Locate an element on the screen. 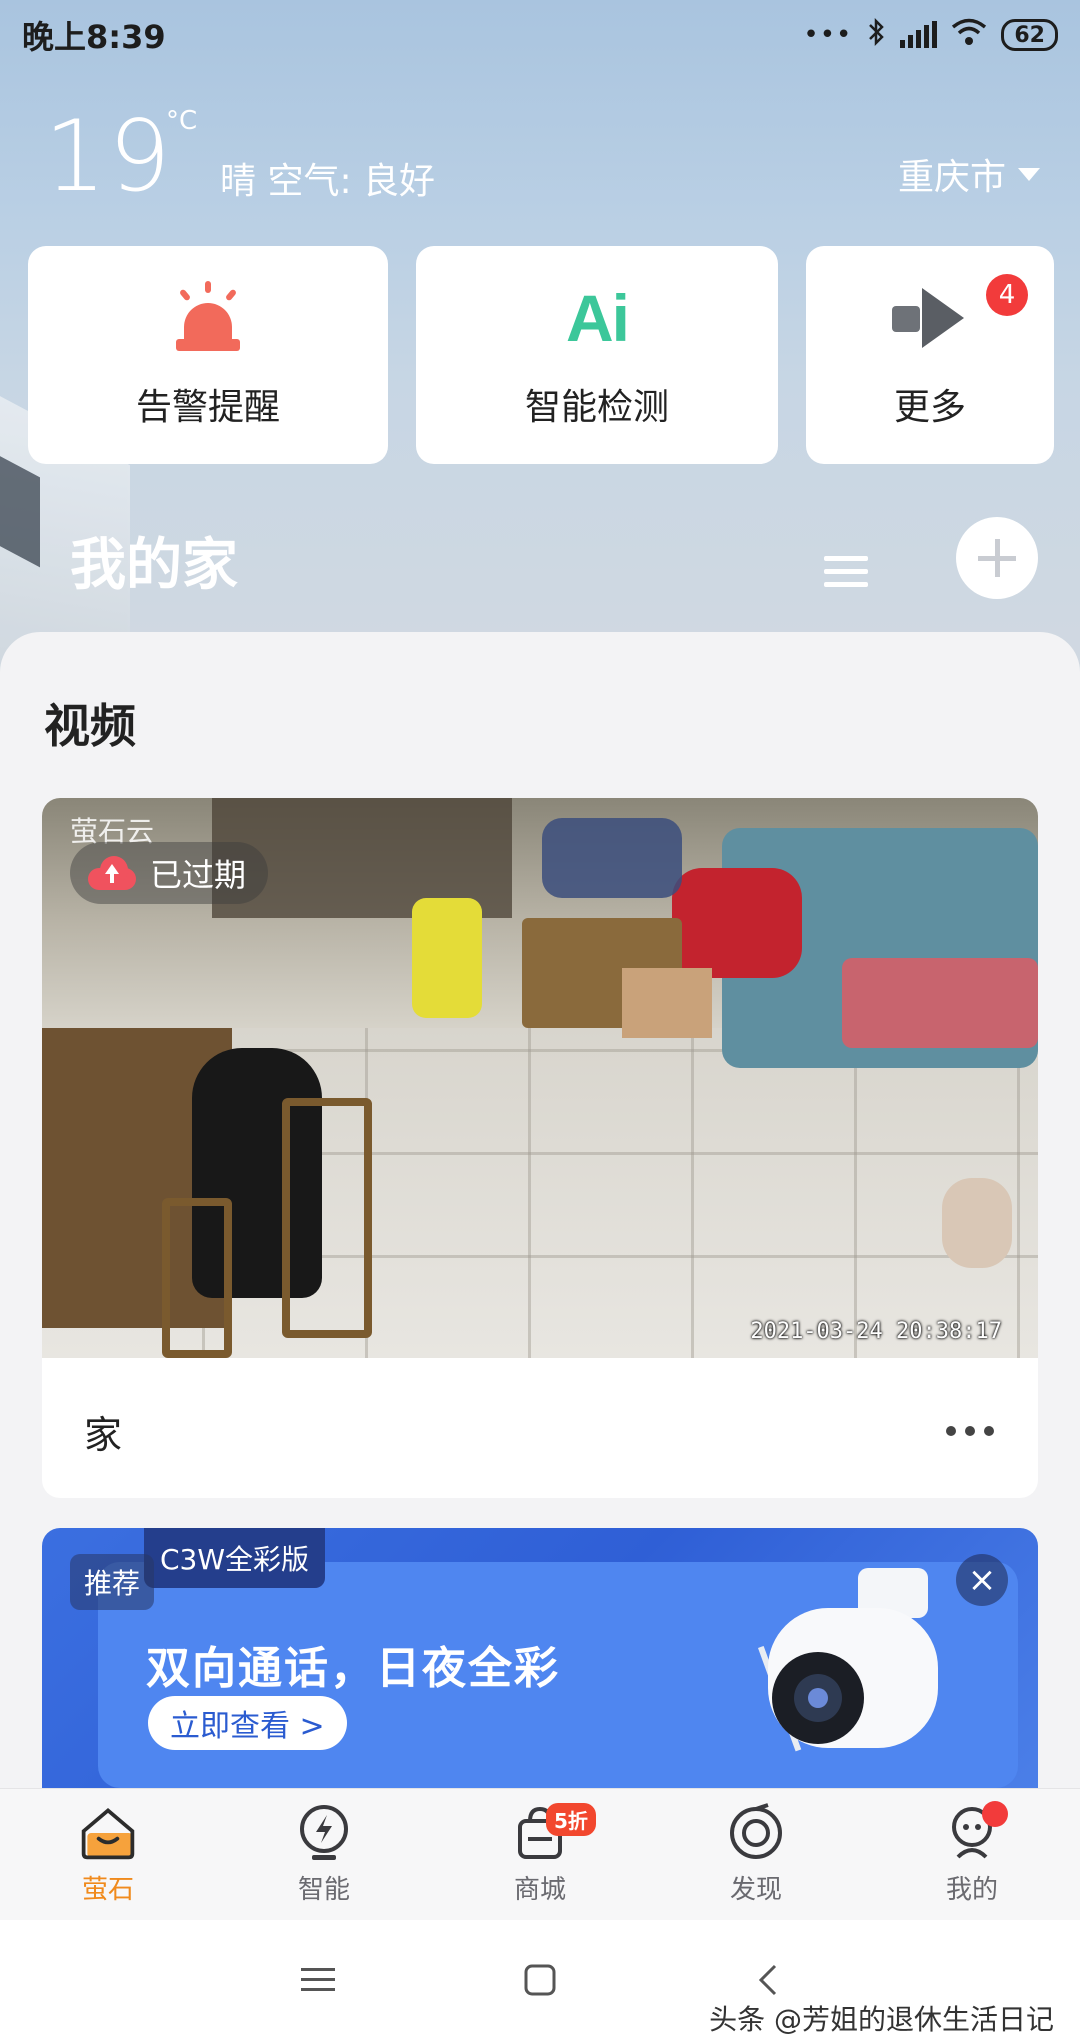 Image resolution: width=1080 pixels, height=2040 pixels. bluetooth-icon is located at coordinates (876, 35).